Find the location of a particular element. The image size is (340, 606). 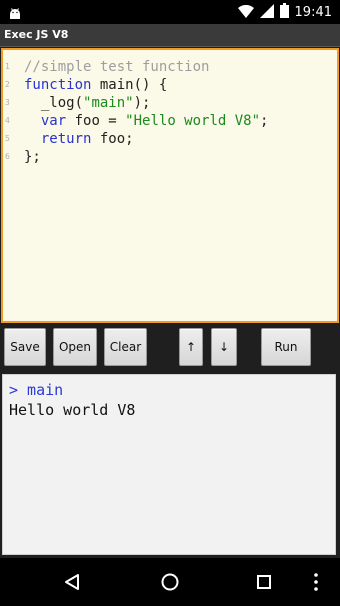

code-token-string: "main" is located at coordinates (108, 103).